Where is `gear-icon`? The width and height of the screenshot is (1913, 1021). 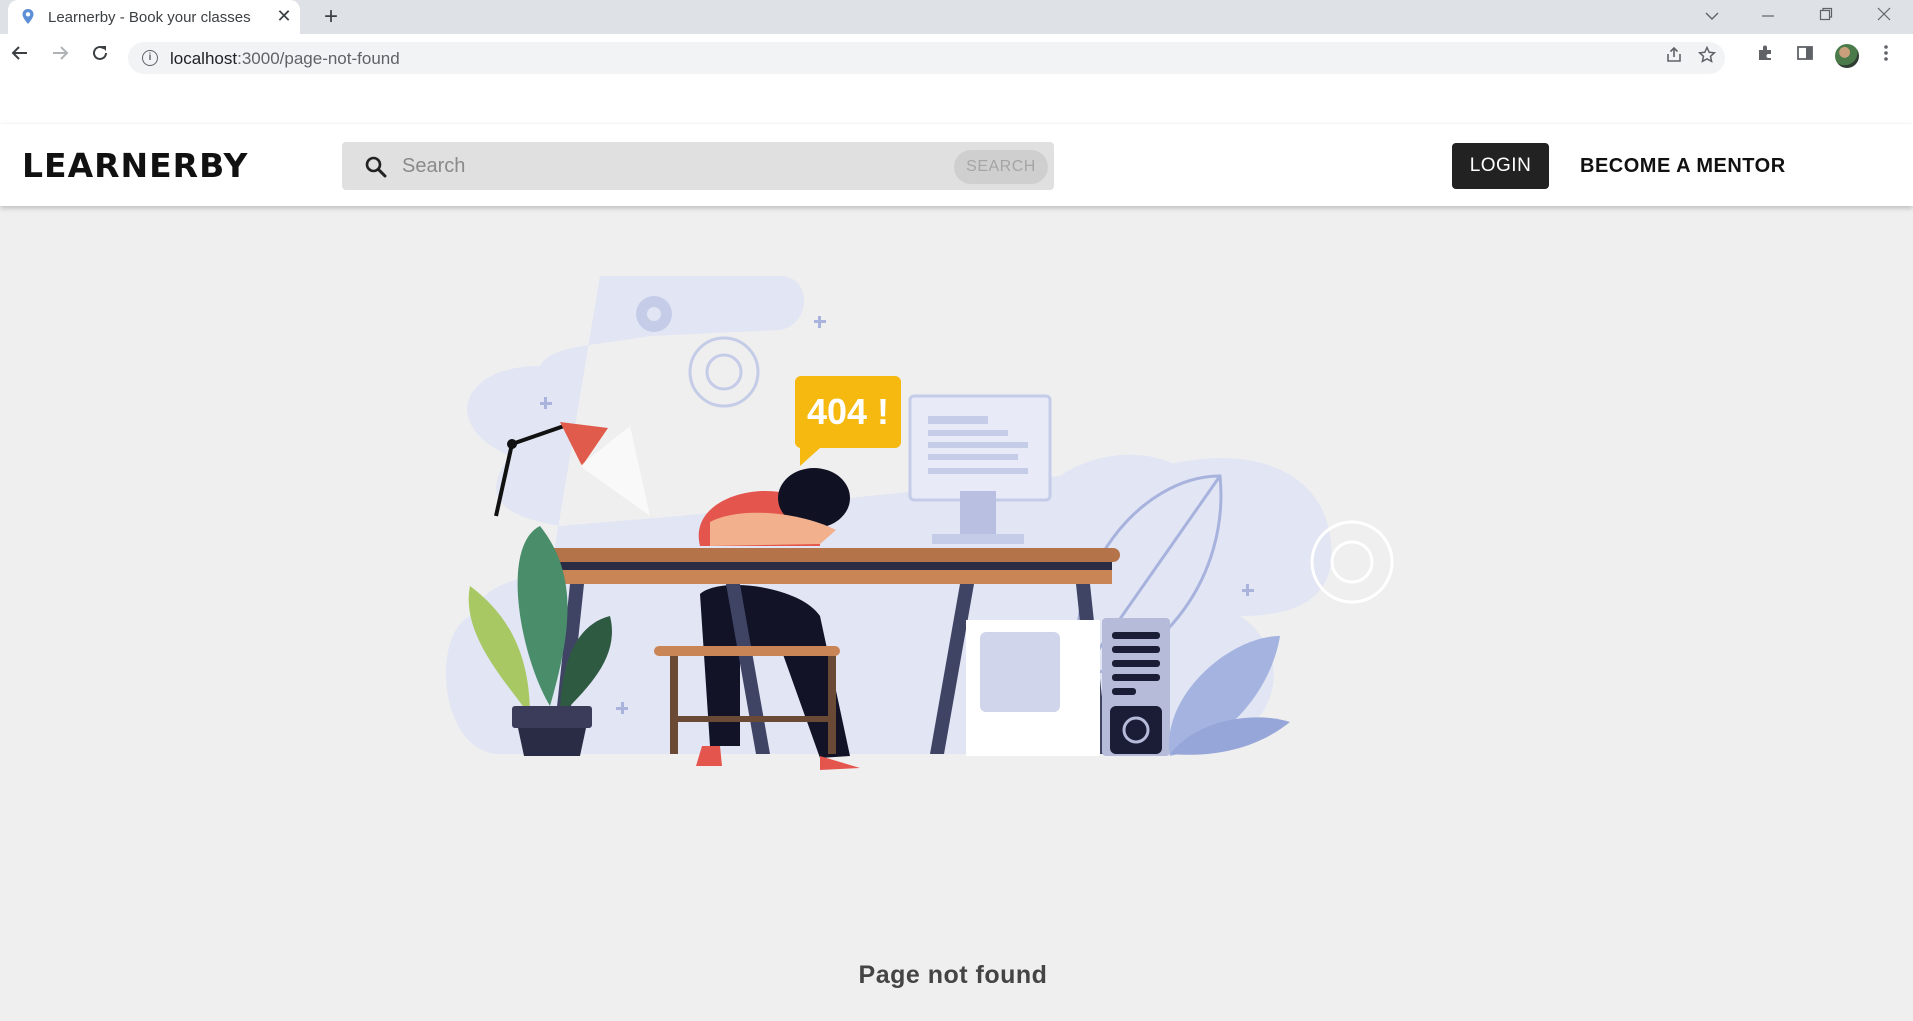 gear-icon is located at coordinates (724, 372).